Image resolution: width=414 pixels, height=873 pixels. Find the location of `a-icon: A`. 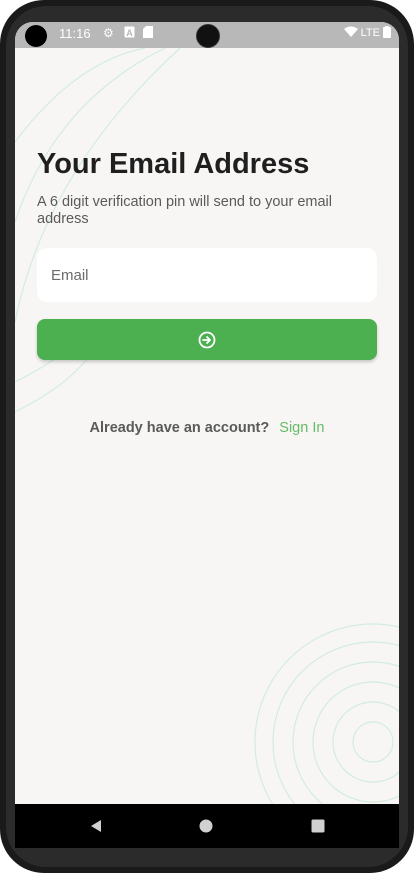

a-icon: A is located at coordinates (129, 33).